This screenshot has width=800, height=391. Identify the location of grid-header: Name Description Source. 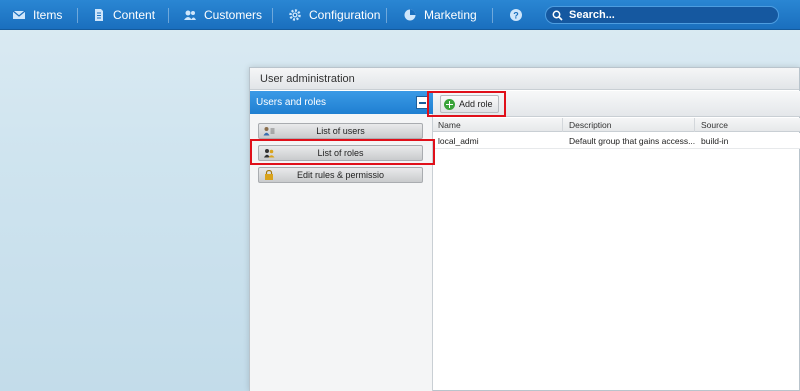
(616, 125).